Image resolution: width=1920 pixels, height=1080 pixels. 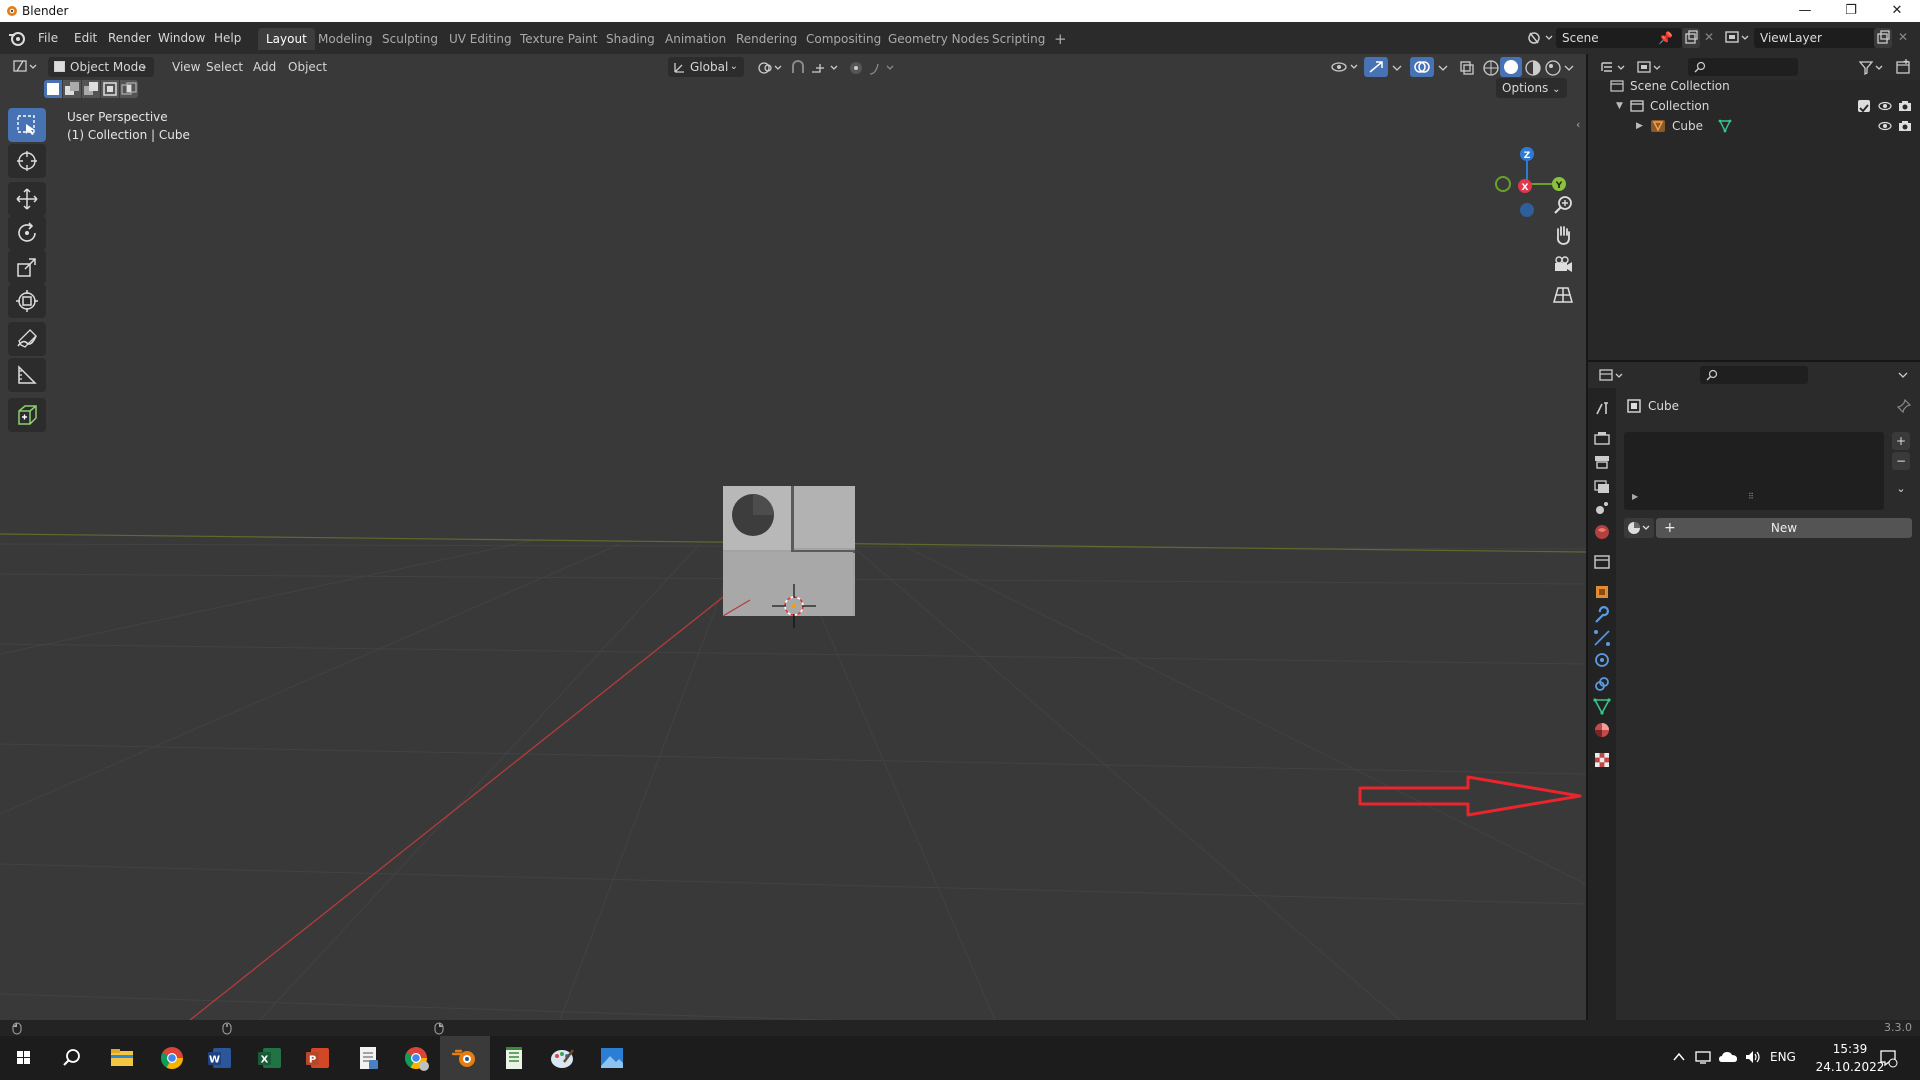 What do you see at coordinates (368, 1058) in the screenshot?
I see `document-viewer-icon` at bounding box center [368, 1058].